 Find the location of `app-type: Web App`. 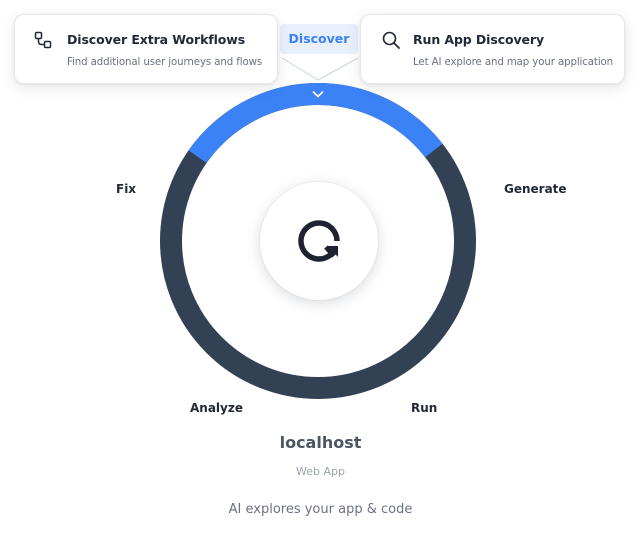

app-type: Web App is located at coordinates (320, 471).